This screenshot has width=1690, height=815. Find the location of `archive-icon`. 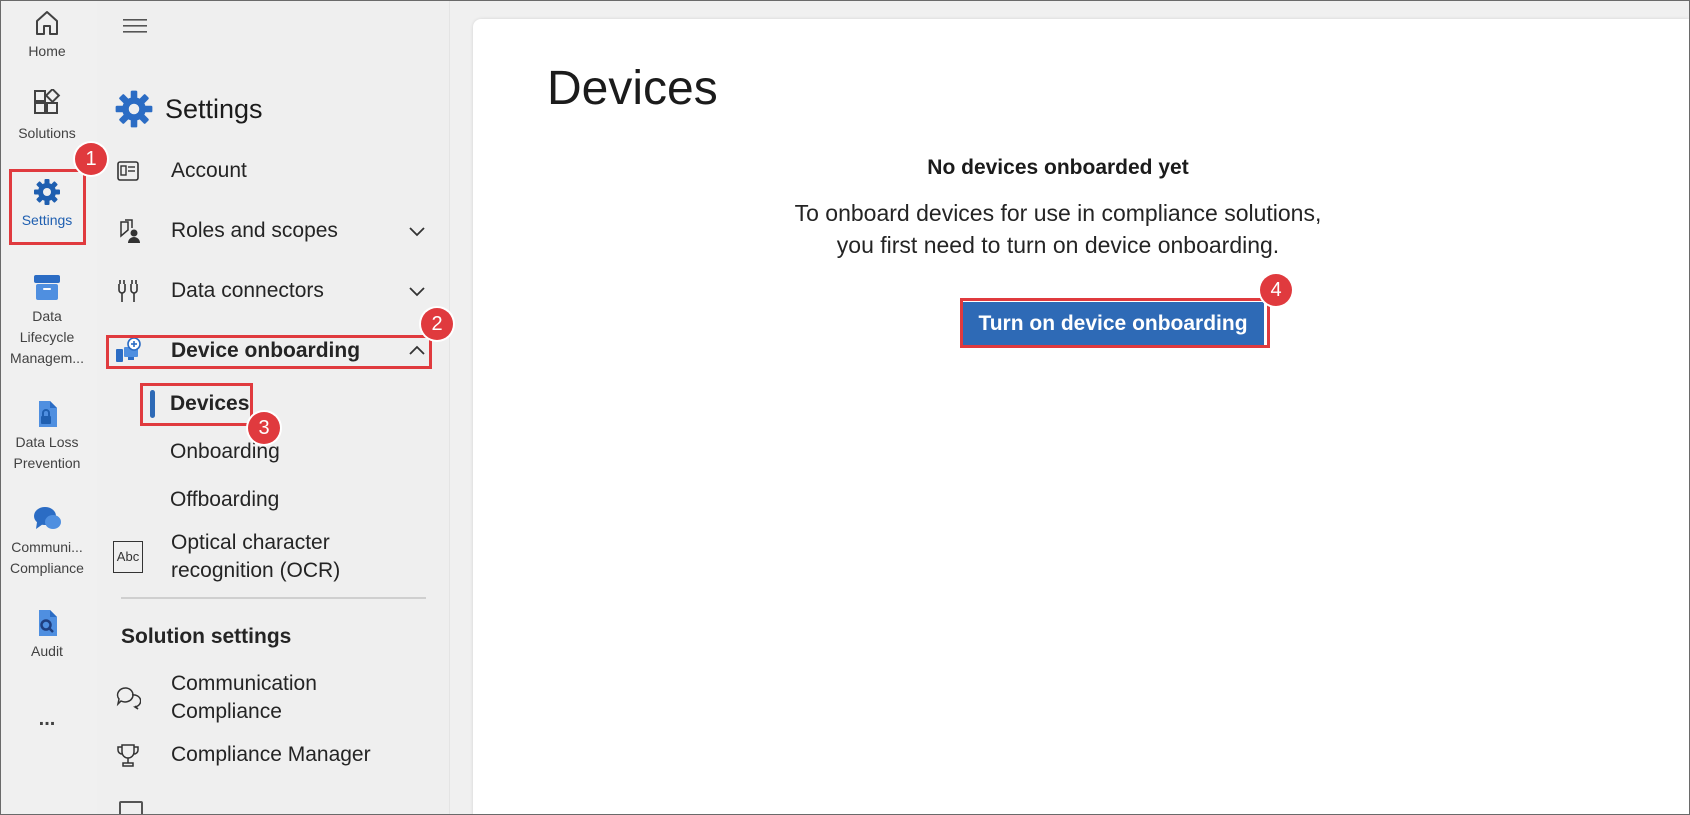

archive-icon is located at coordinates (47, 287).